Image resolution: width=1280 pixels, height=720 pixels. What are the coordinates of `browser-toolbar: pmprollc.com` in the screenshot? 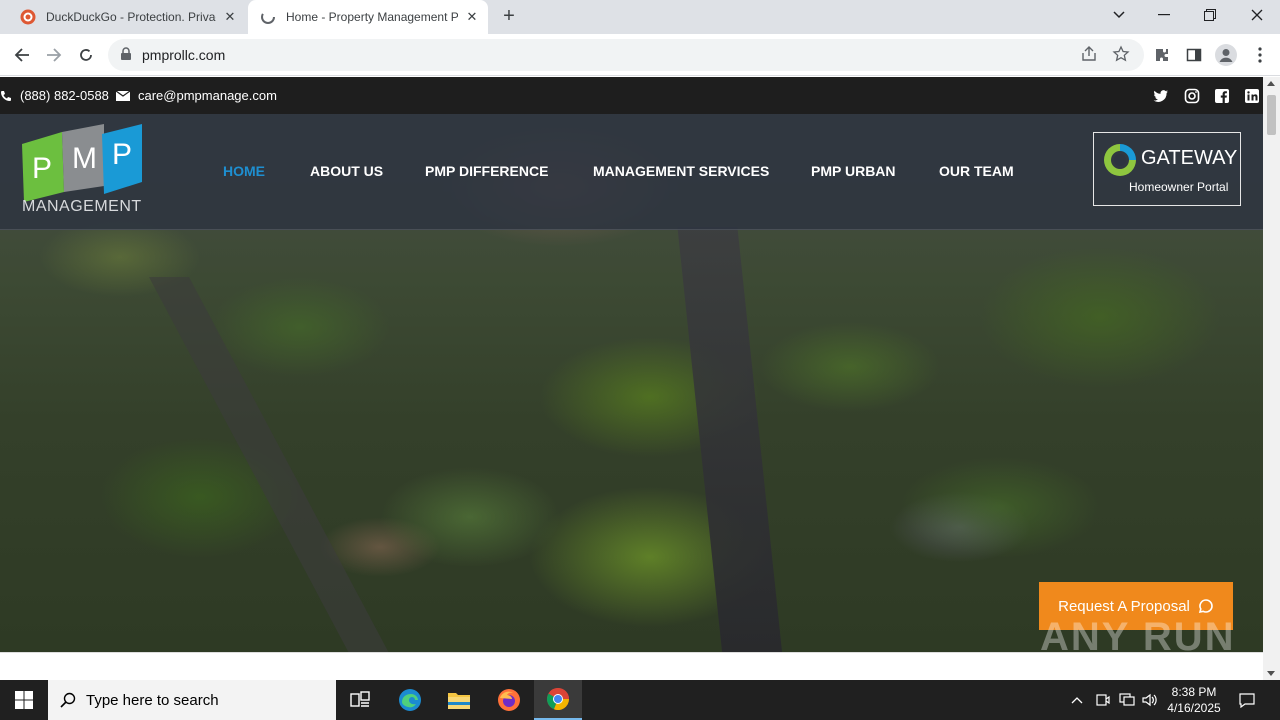 It's located at (640, 55).